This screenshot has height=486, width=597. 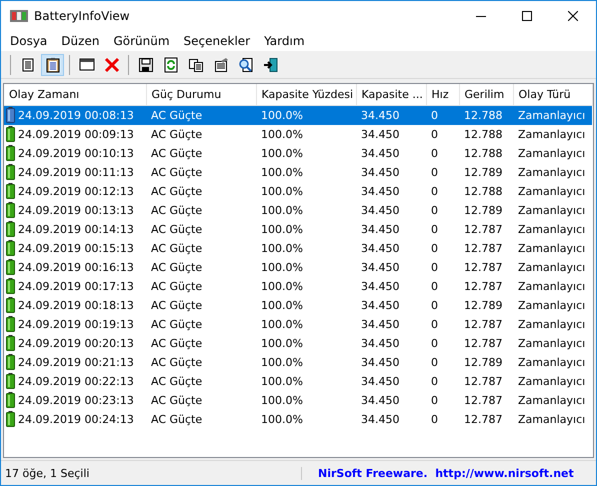 What do you see at coordinates (270, 64) in the screenshot?
I see `exit-icon` at bounding box center [270, 64].